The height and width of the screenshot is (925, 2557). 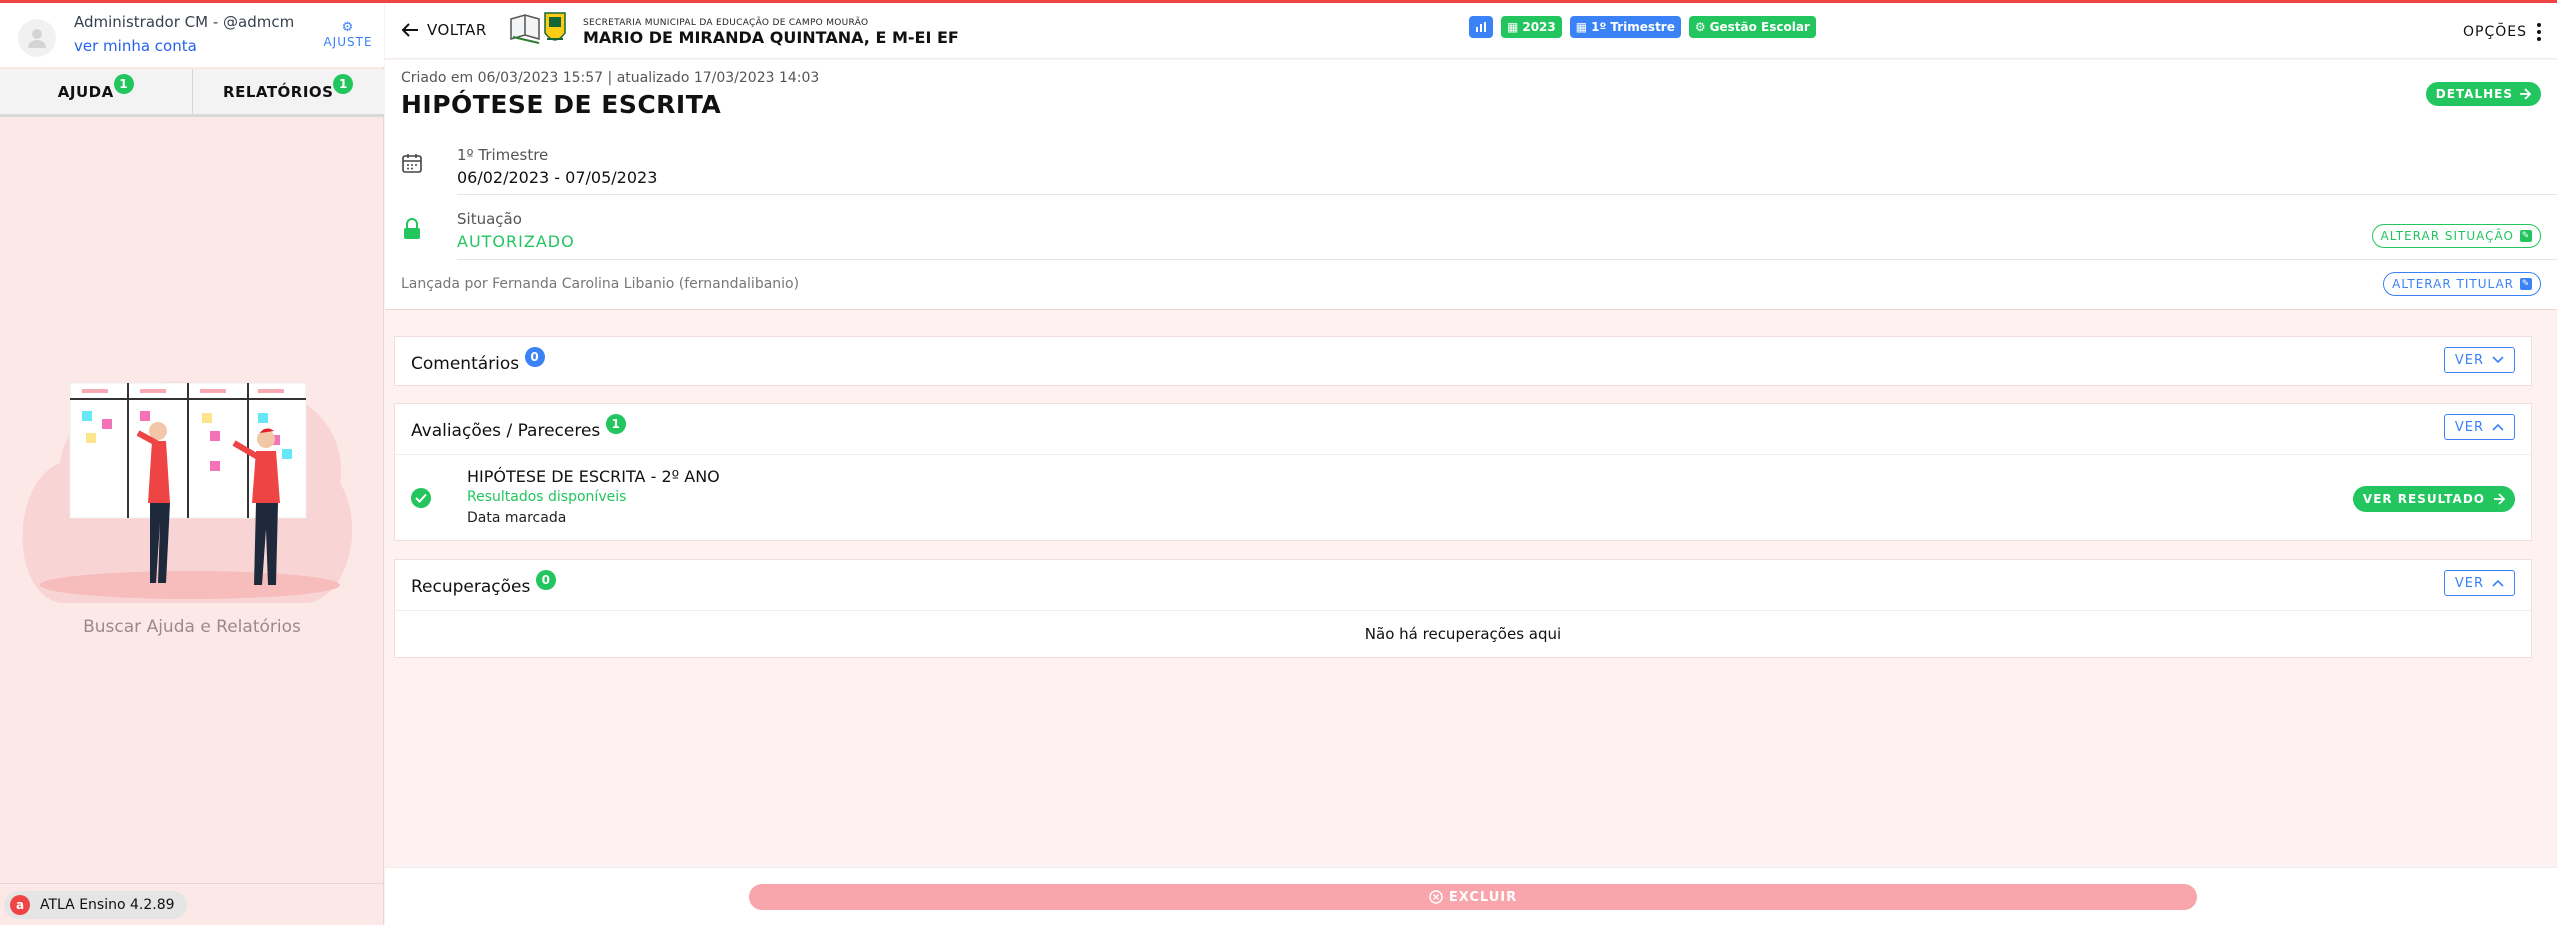 I want to click on term-chip: ▦ 1º Trimestre, so click(x=1625, y=27).